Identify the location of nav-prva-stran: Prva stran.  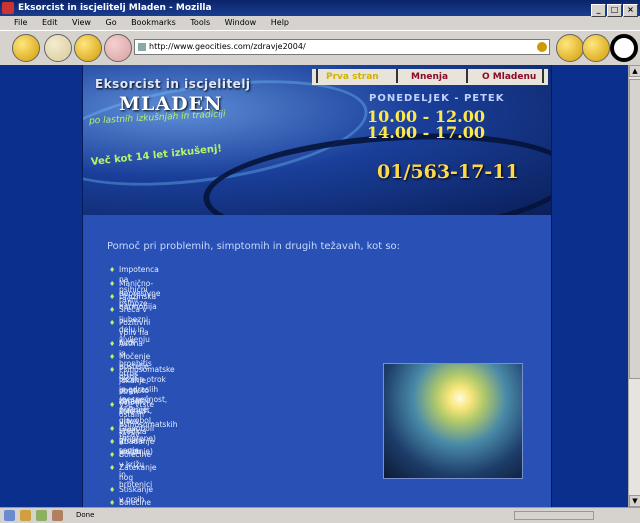
(352, 77).